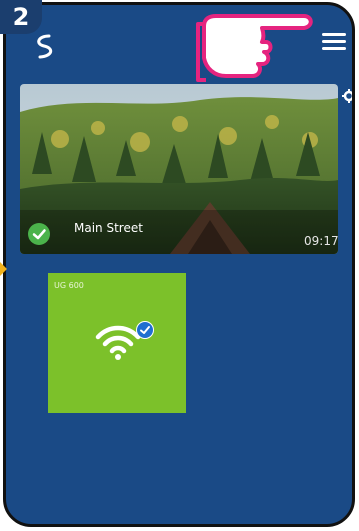  Describe the element at coordinates (321, 241) in the screenshot. I see `camera-time: 09:17` at that location.